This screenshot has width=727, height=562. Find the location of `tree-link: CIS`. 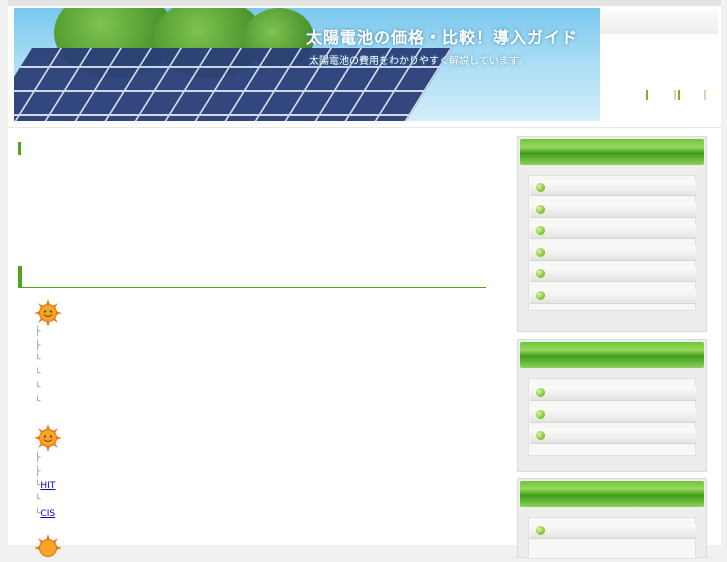

tree-link: CIS is located at coordinates (54, 514).